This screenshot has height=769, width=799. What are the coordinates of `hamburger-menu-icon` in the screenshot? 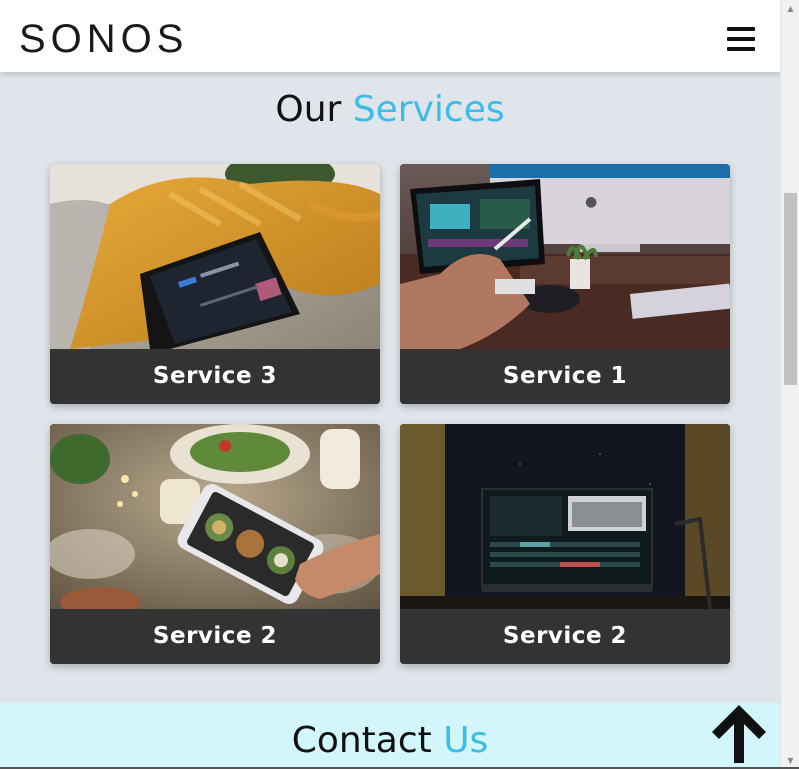 It's located at (739, 40).